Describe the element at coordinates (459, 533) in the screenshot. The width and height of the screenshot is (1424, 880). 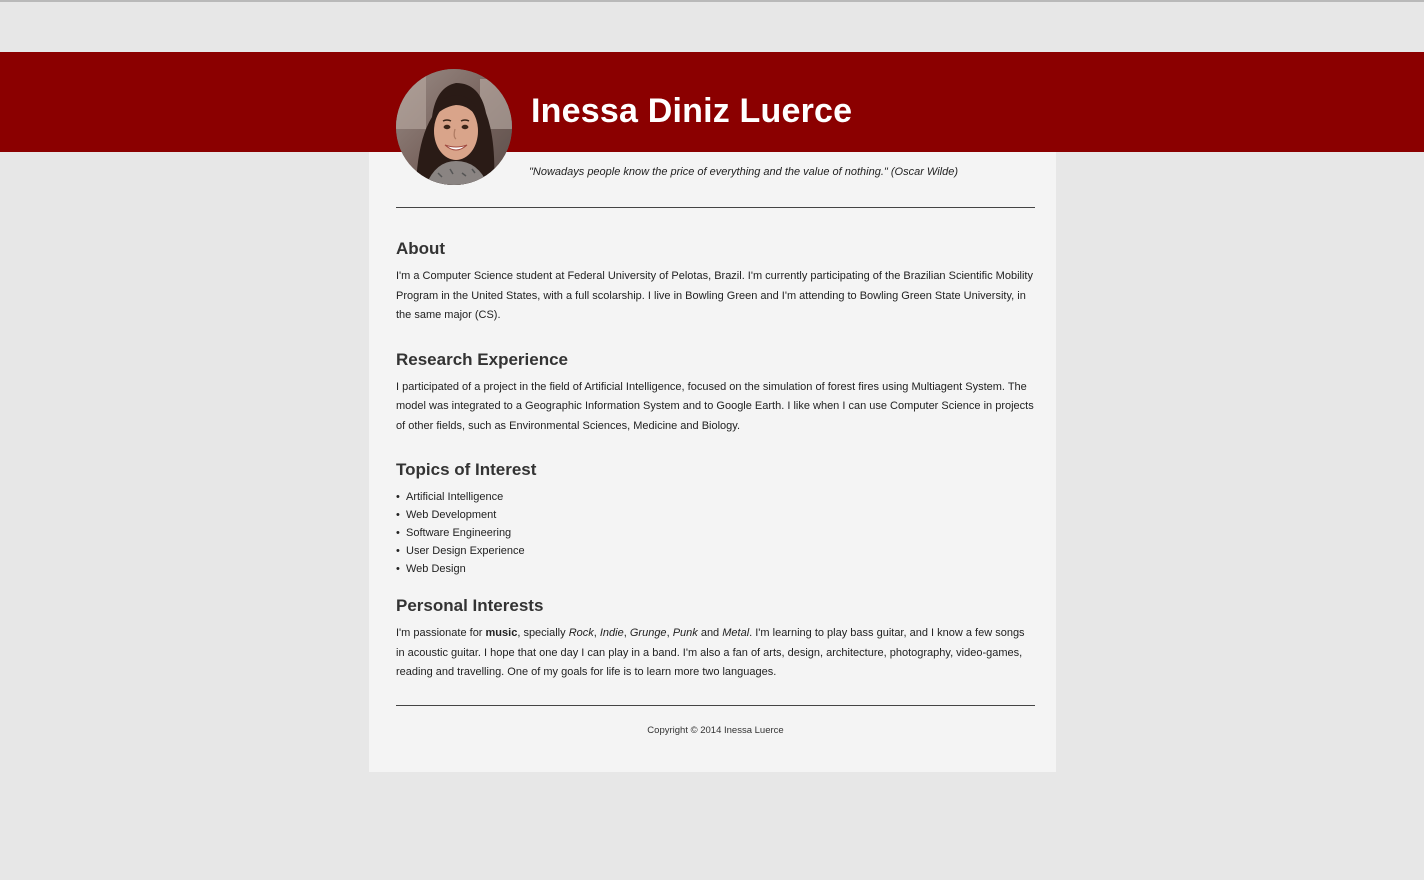
I see `topic-label: Software Engineering` at that location.